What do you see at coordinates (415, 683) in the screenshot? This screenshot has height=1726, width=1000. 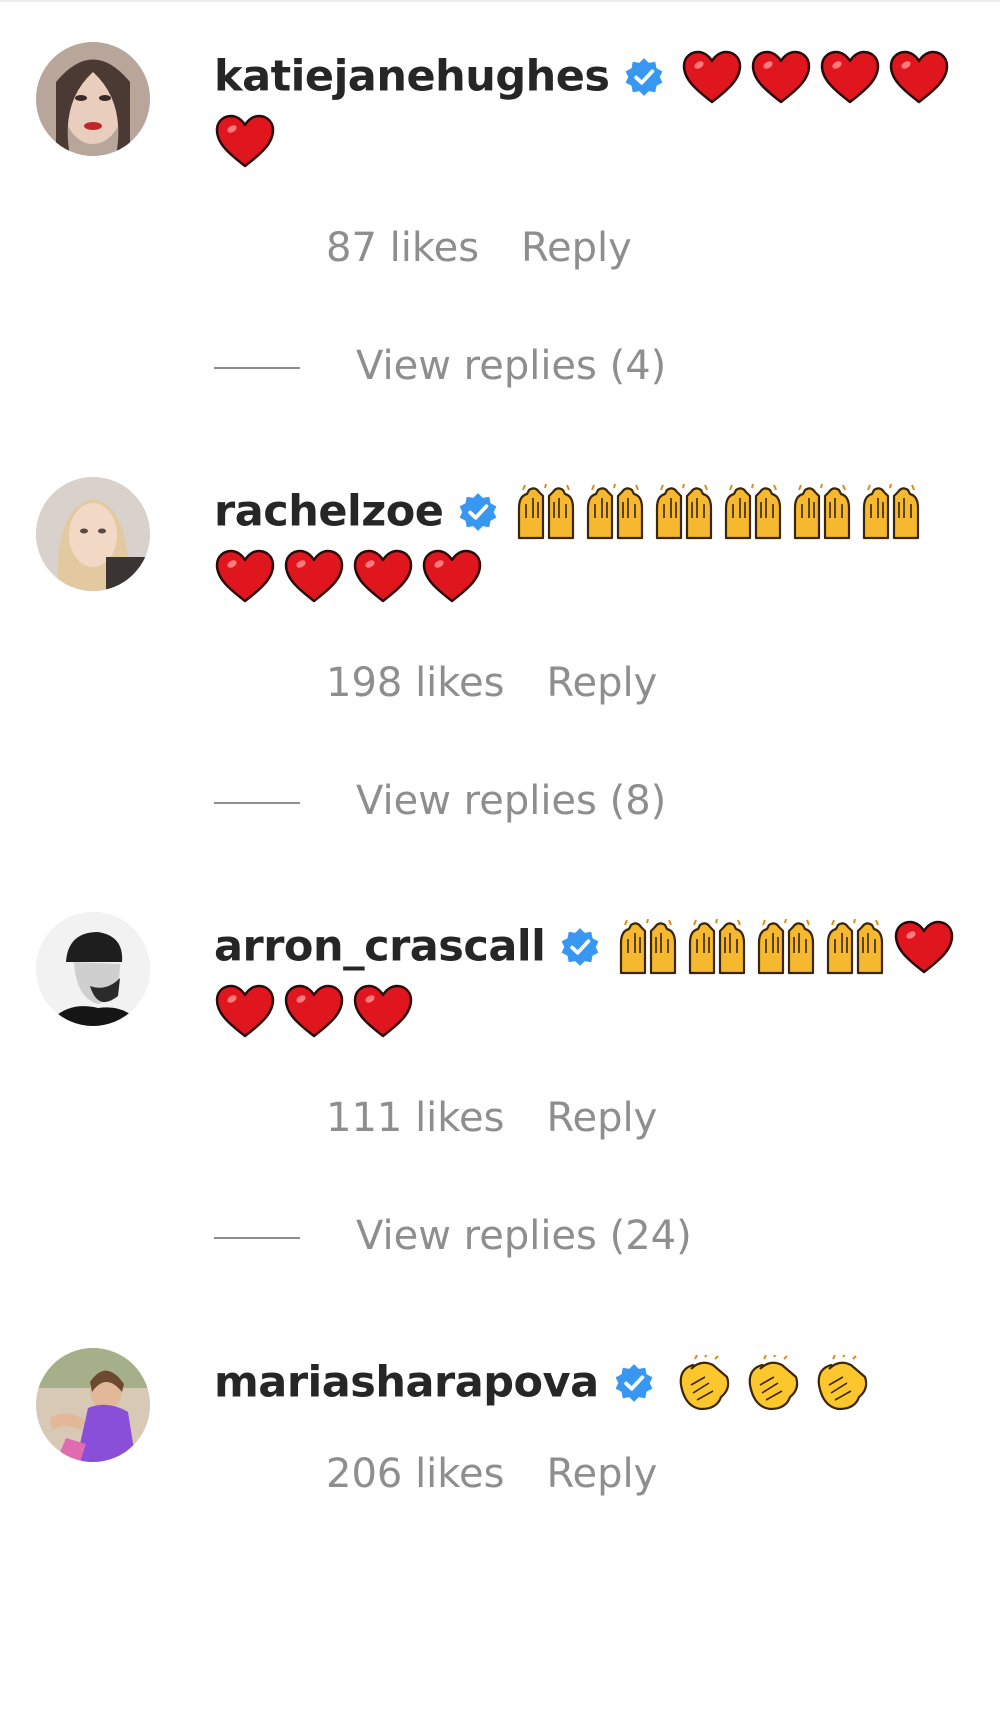 I see `like-count: 198 likes` at bounding box center [415, 683].